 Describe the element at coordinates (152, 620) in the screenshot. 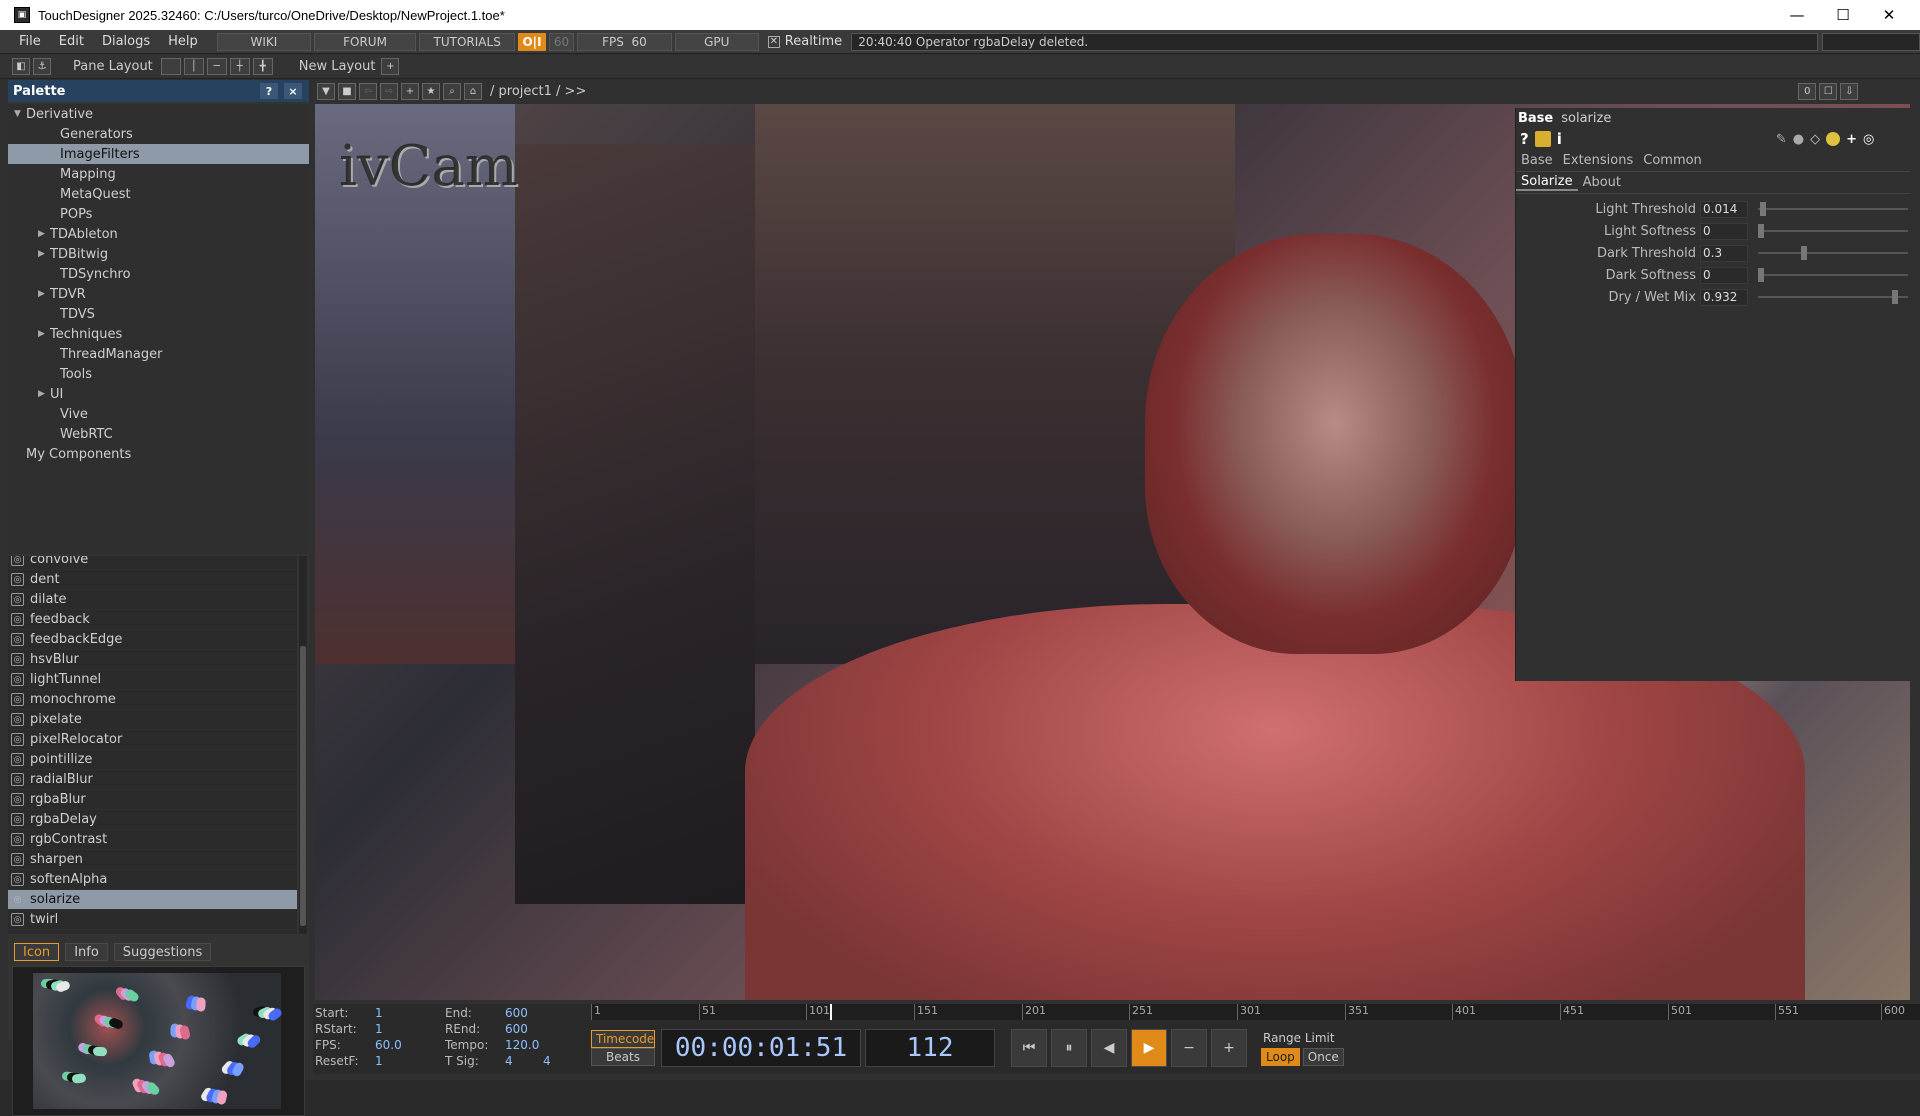

I see `operator-item: ◎ feedback` at that location.